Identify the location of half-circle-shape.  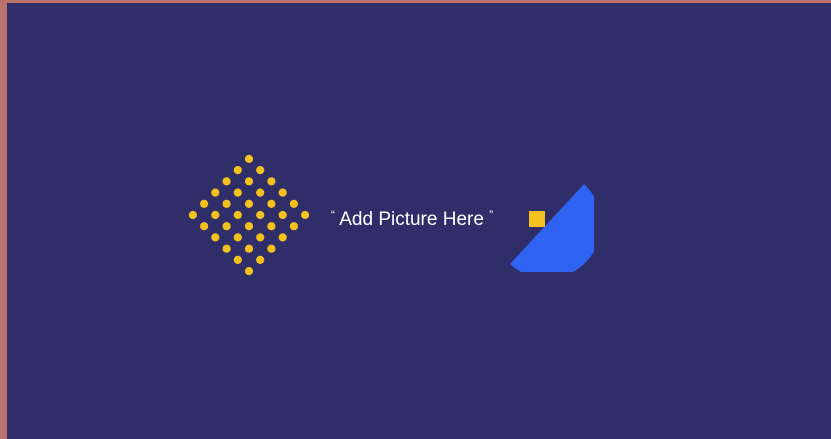
(552, 228).